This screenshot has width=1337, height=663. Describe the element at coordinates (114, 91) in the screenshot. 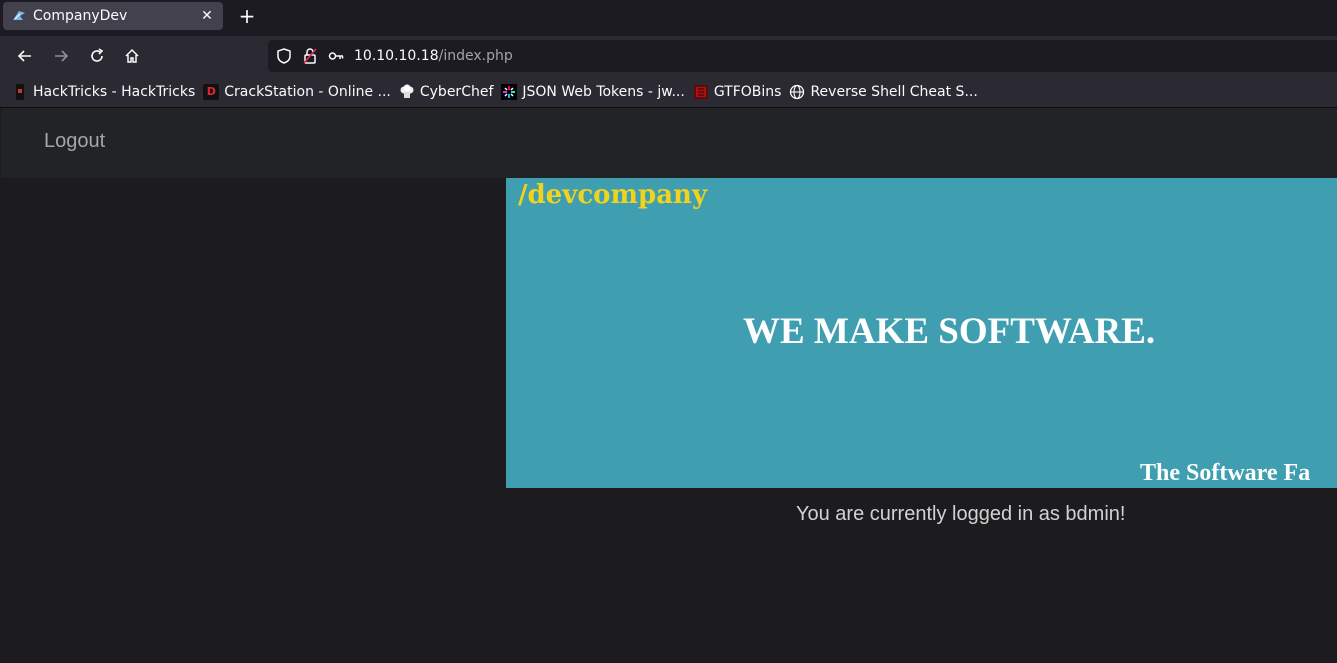

I see `bookmark-label: HackTricks - HackTricks` at that location.